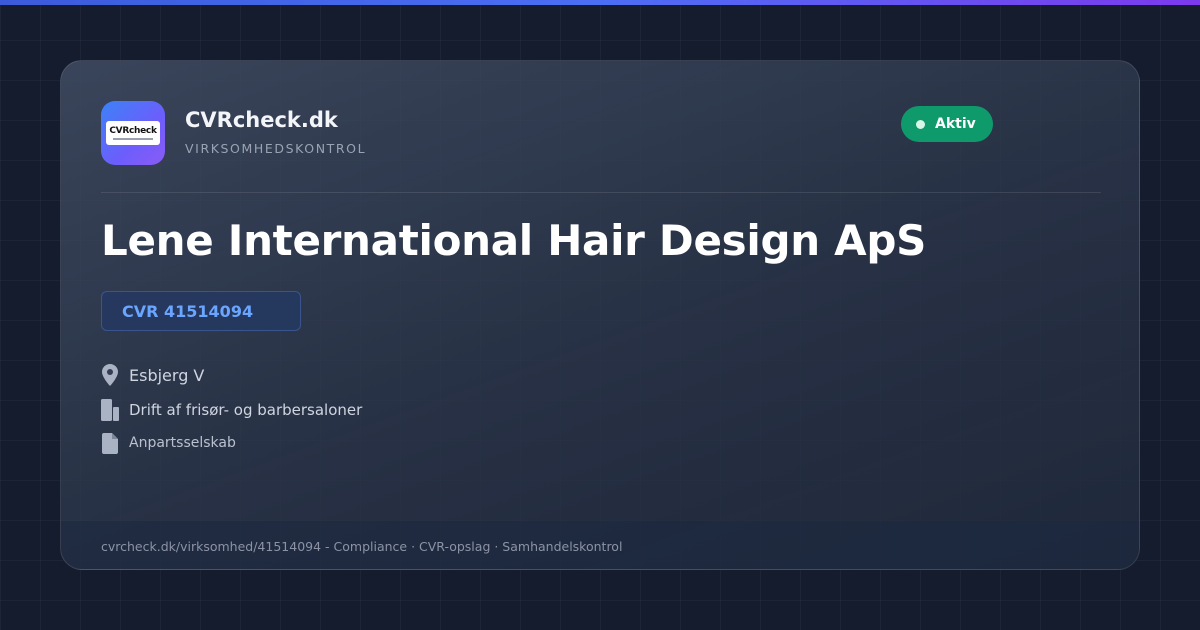 This screenshot has width=1200, height=630. I want to click on brand-logo-underline, so click(133, 139).